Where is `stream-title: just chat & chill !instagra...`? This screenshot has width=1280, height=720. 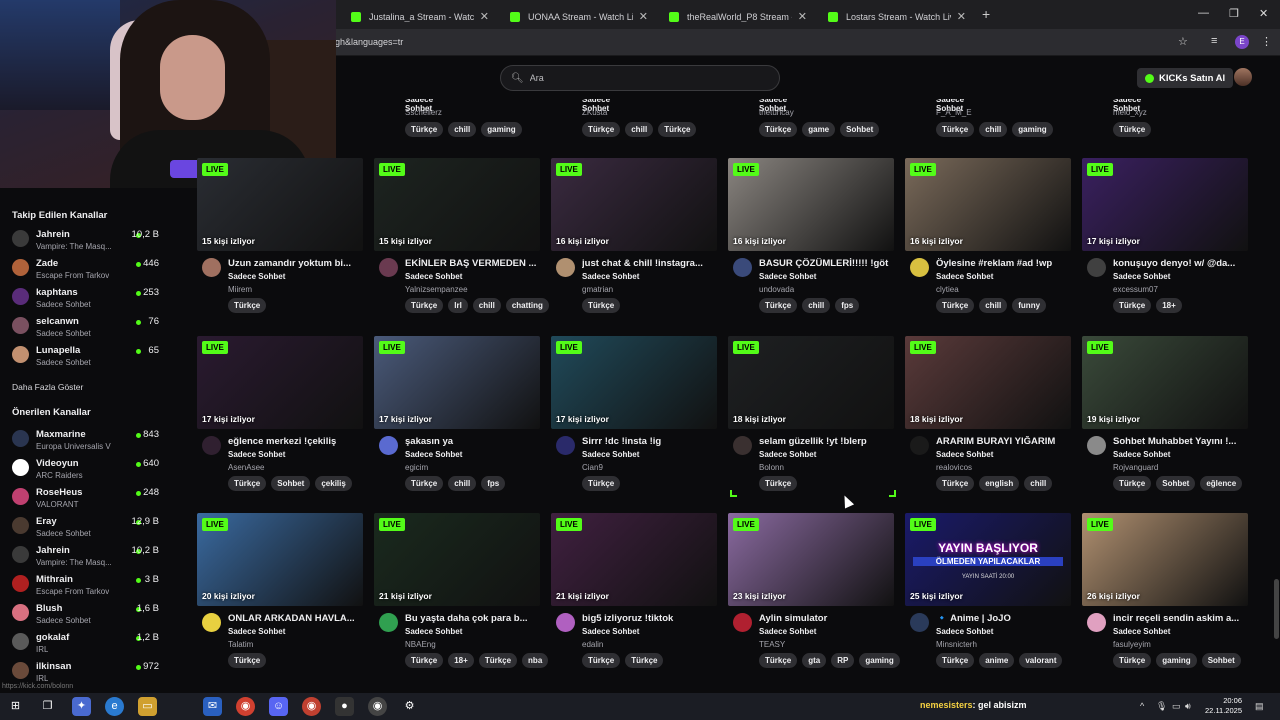 stream-title: just chat & chill !instagra... is located at coordinates (649, 263).